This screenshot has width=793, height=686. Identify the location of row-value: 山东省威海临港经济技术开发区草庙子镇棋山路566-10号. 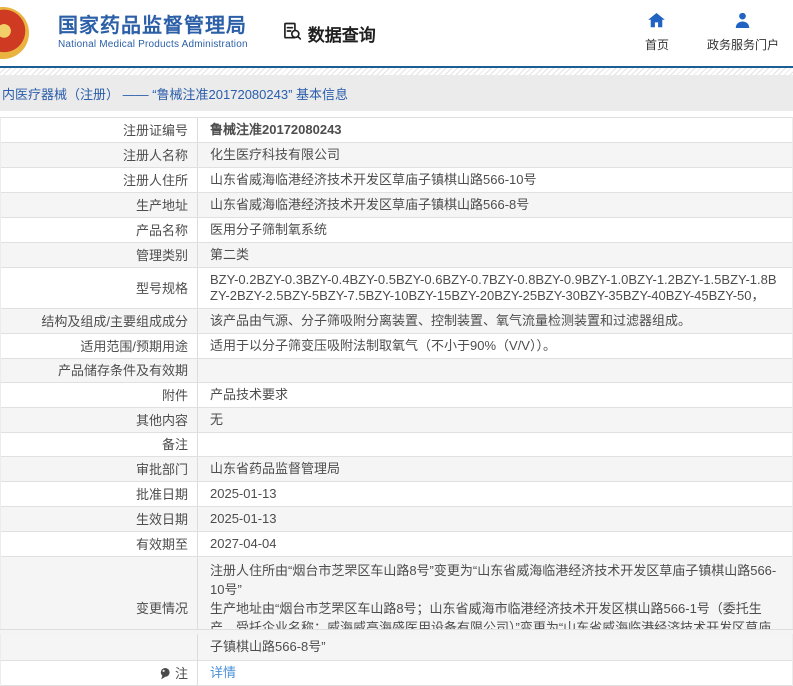
(373, 179).